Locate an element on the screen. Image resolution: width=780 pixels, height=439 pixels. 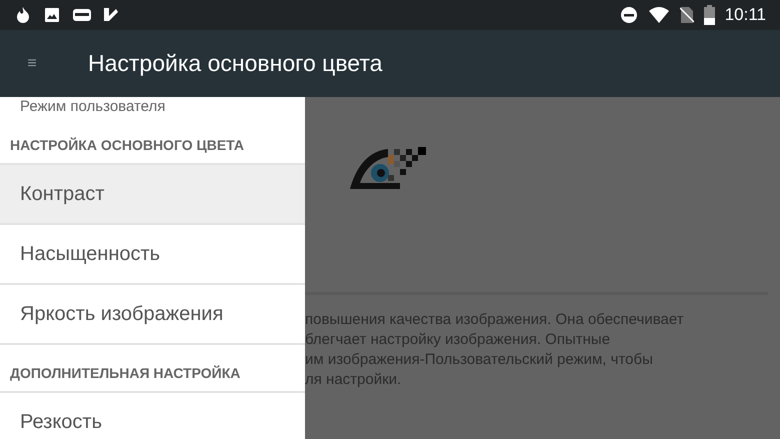
do-not-disturb-icon is located at coordinates (629, 15).